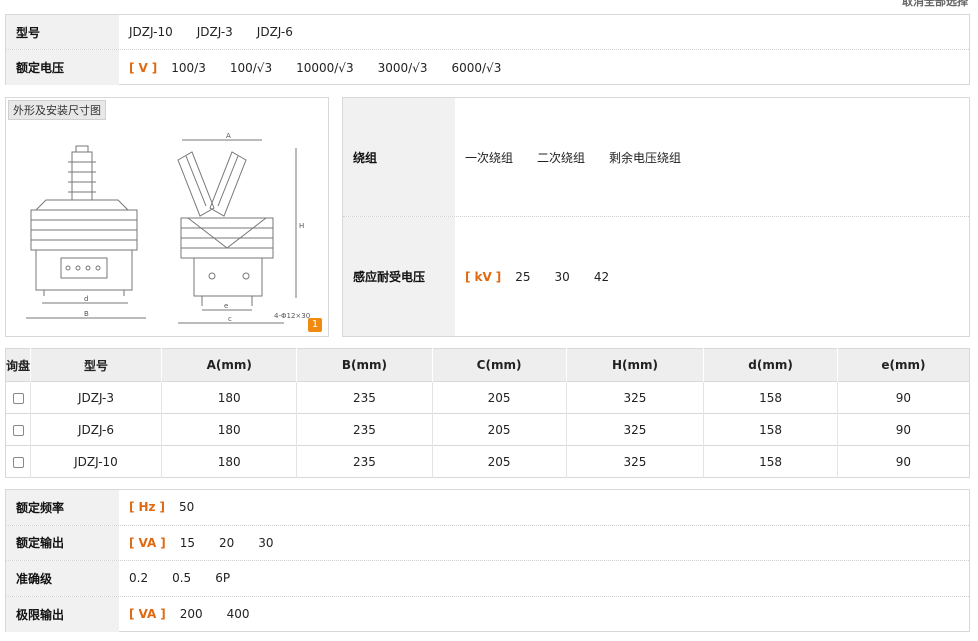 This screenshot has width=978, height=641. What do you see at coordinates (403, 68) in the screenshot?
I see `voltage-option: 3000/√3` at bounding box center [403, 68].